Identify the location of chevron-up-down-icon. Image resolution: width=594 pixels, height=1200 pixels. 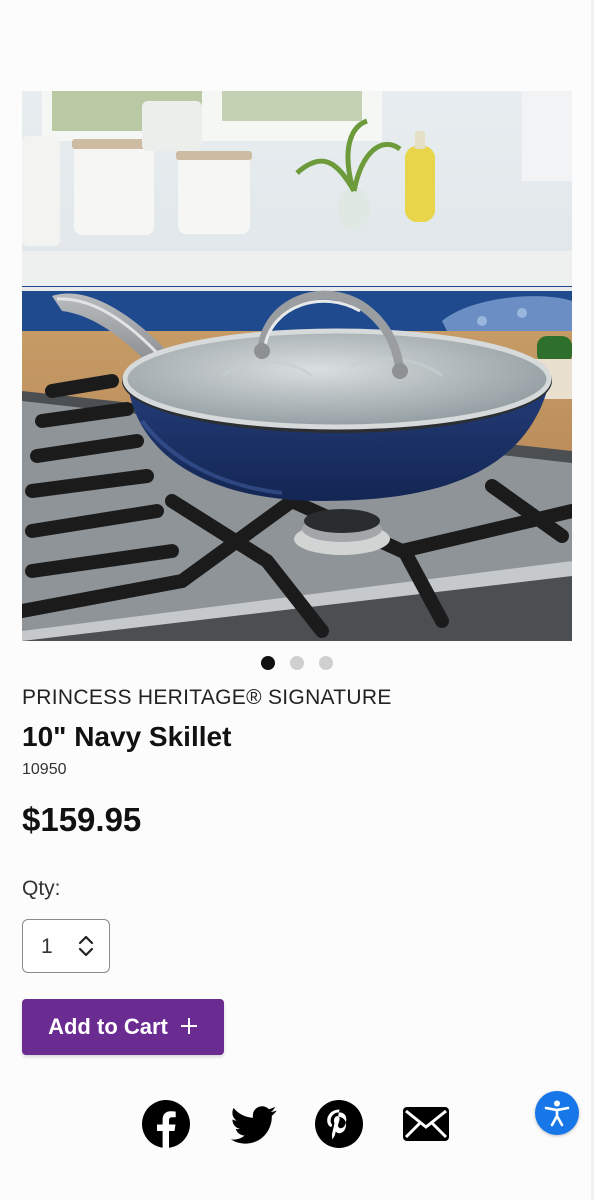
(86, 948).